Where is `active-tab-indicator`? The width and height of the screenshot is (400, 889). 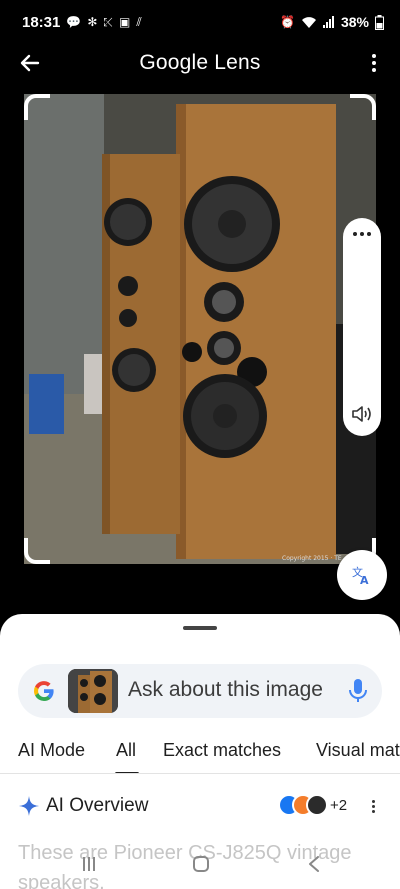
active-tab-indicator is located at coordinates (127, 772).